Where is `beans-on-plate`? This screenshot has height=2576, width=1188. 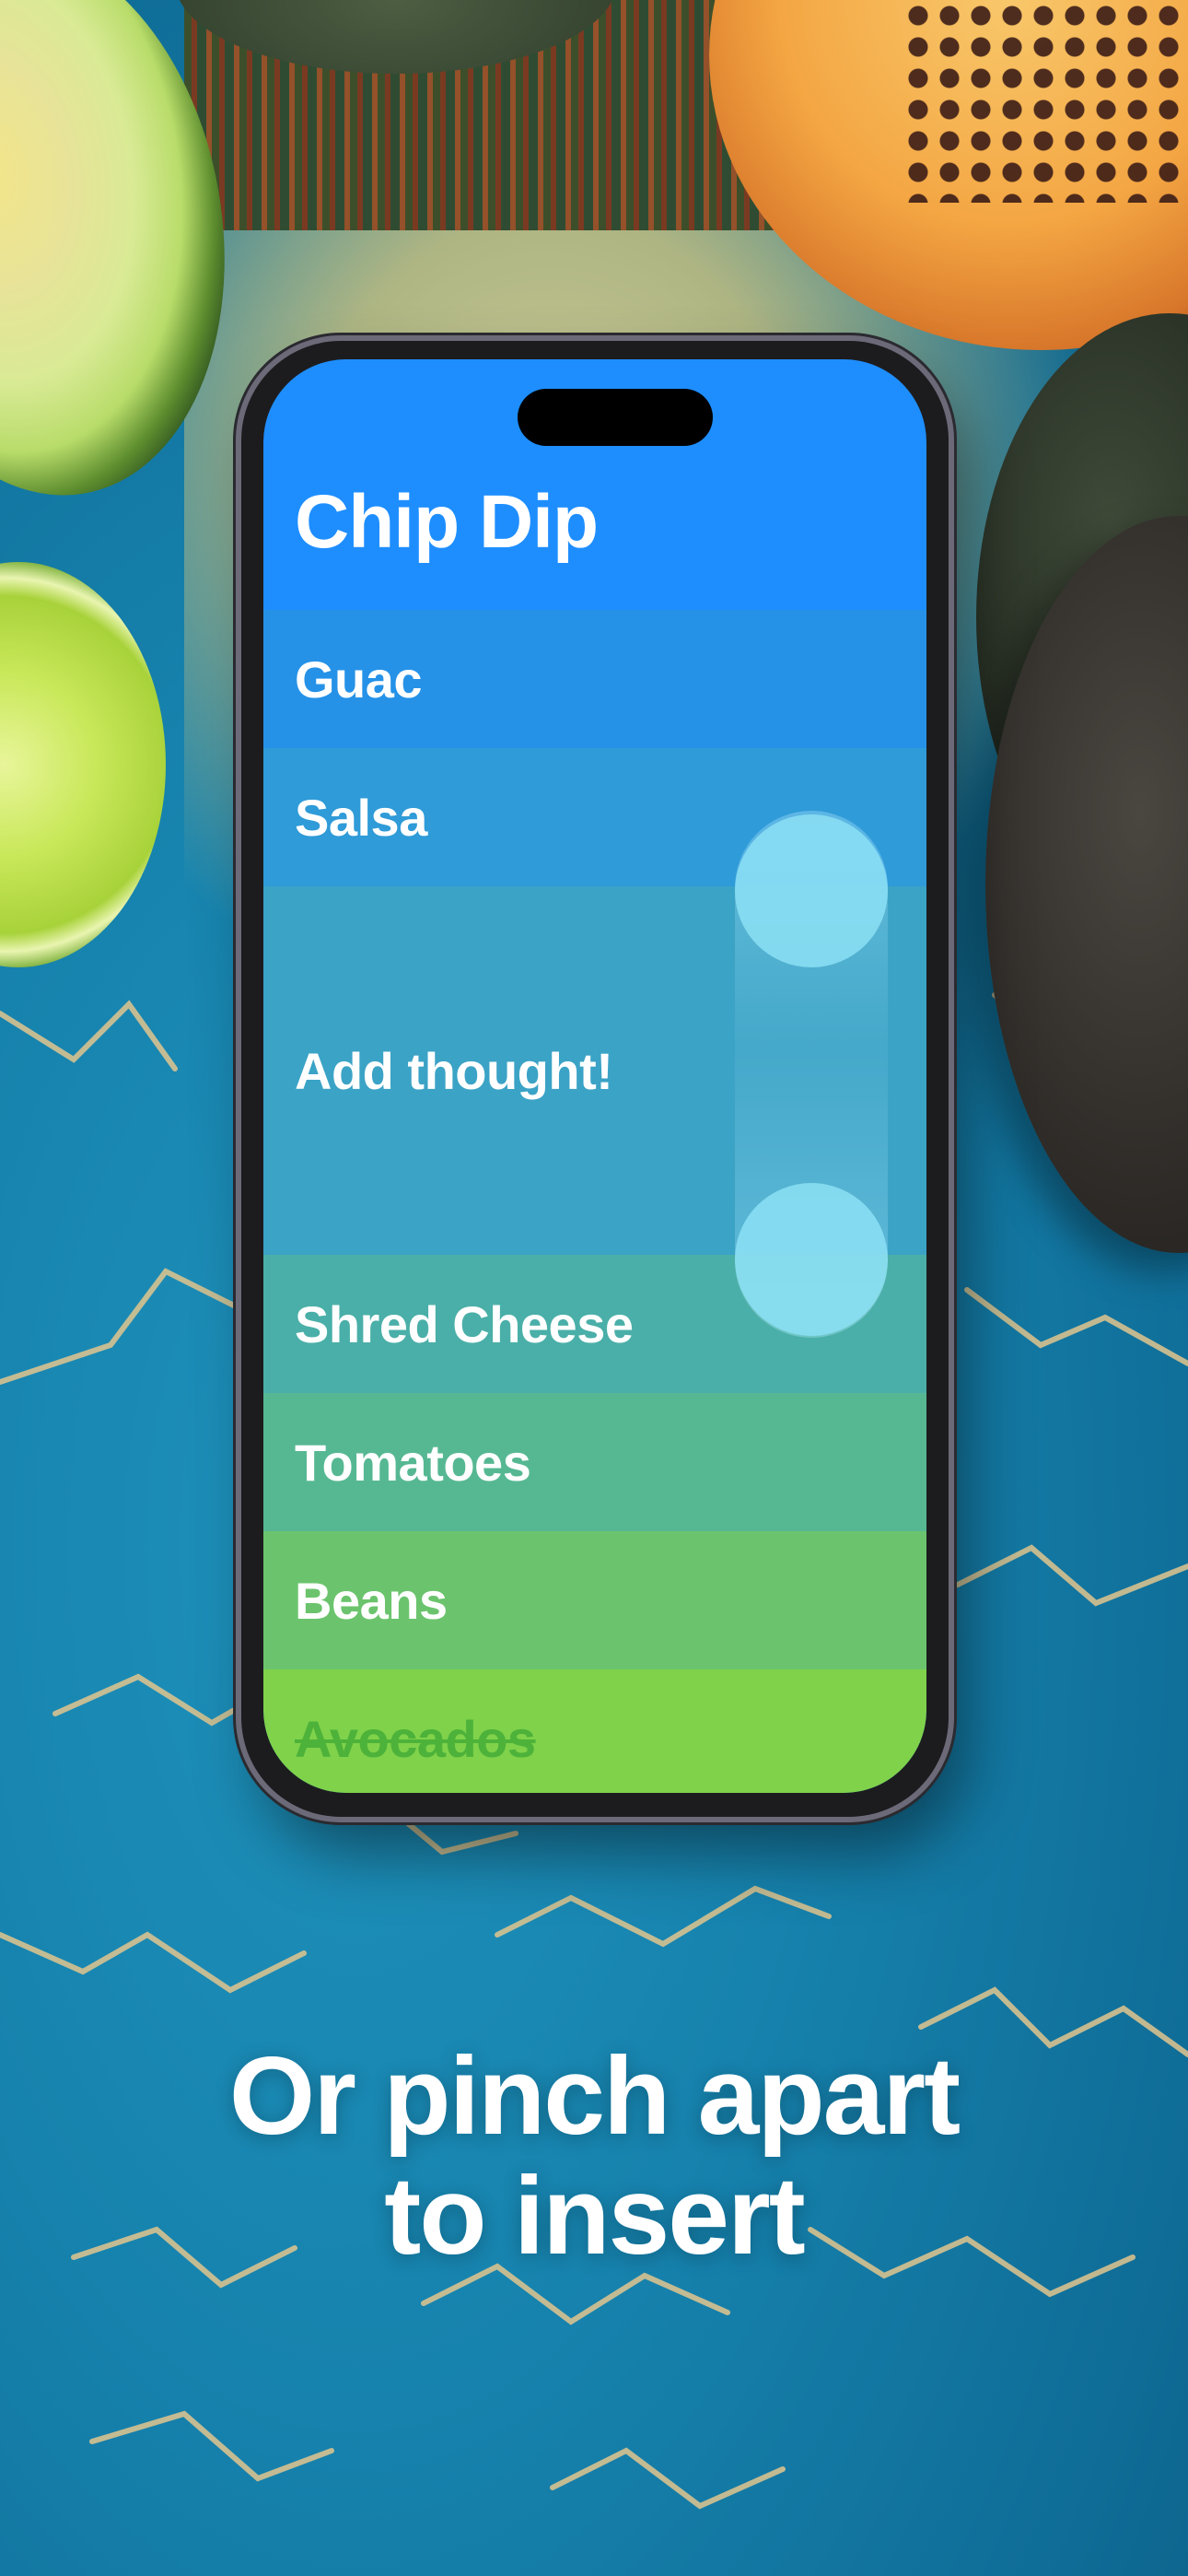
beans-on-plate is located at coordinates (1041, 101).